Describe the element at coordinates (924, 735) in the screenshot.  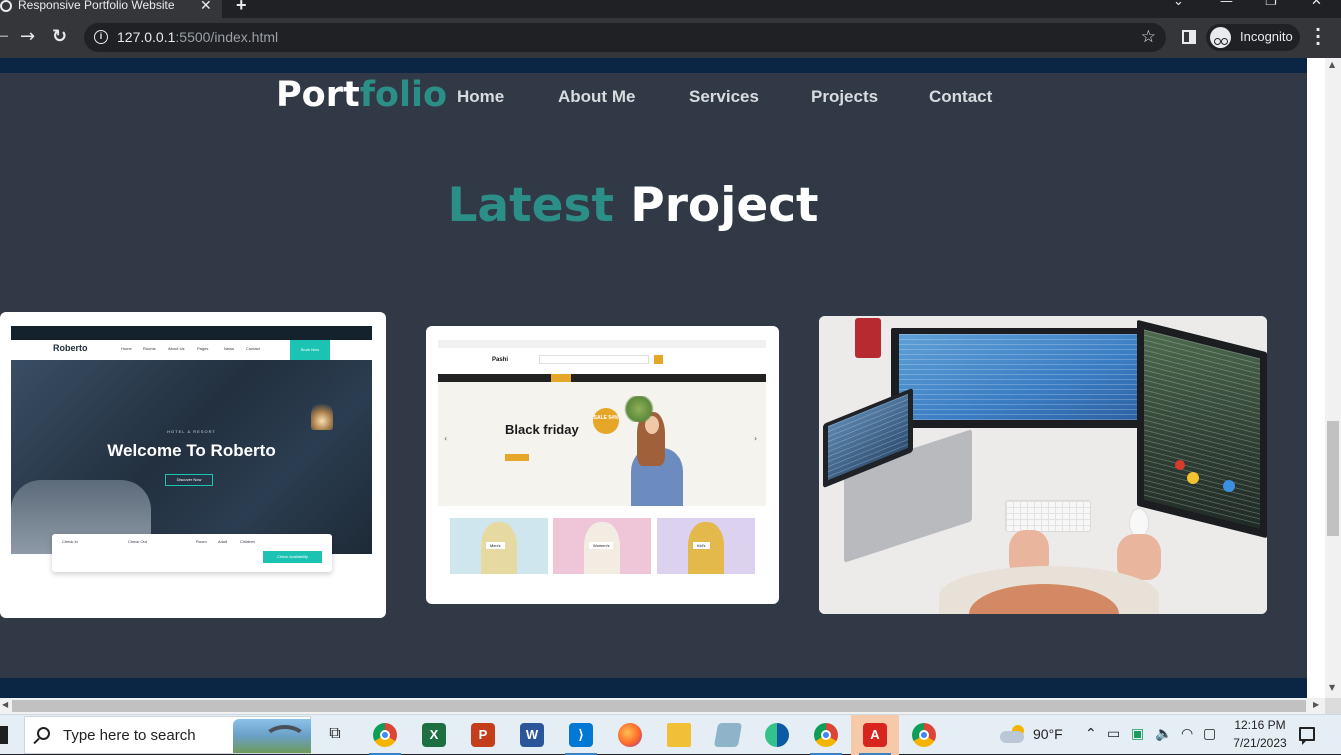
I see `taskbar-app-chrome-alt` at that location.